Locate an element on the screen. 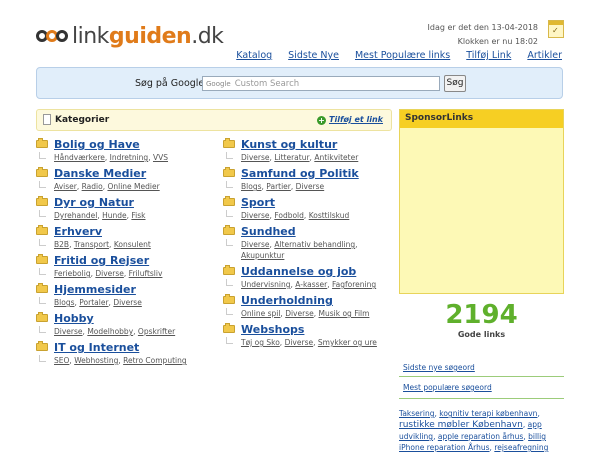 The image size is (600, 453). logo-text-guiden: guiden is located at coordinates (150, 36).